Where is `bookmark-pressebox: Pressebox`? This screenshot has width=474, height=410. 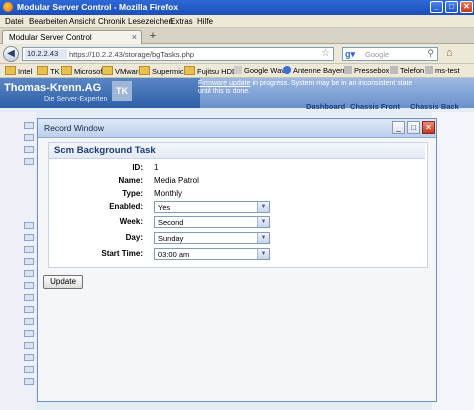 bookmark-pressebox: Pressebox is located at coordinates (366, 70).